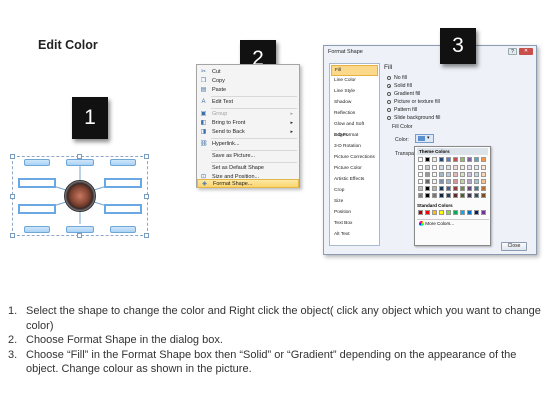 This screenshot has width=560, height=420. What do you see at coordinates (354, 213) in the screenshot?
I see `category-position: Position` at bounding box center [354, 213].